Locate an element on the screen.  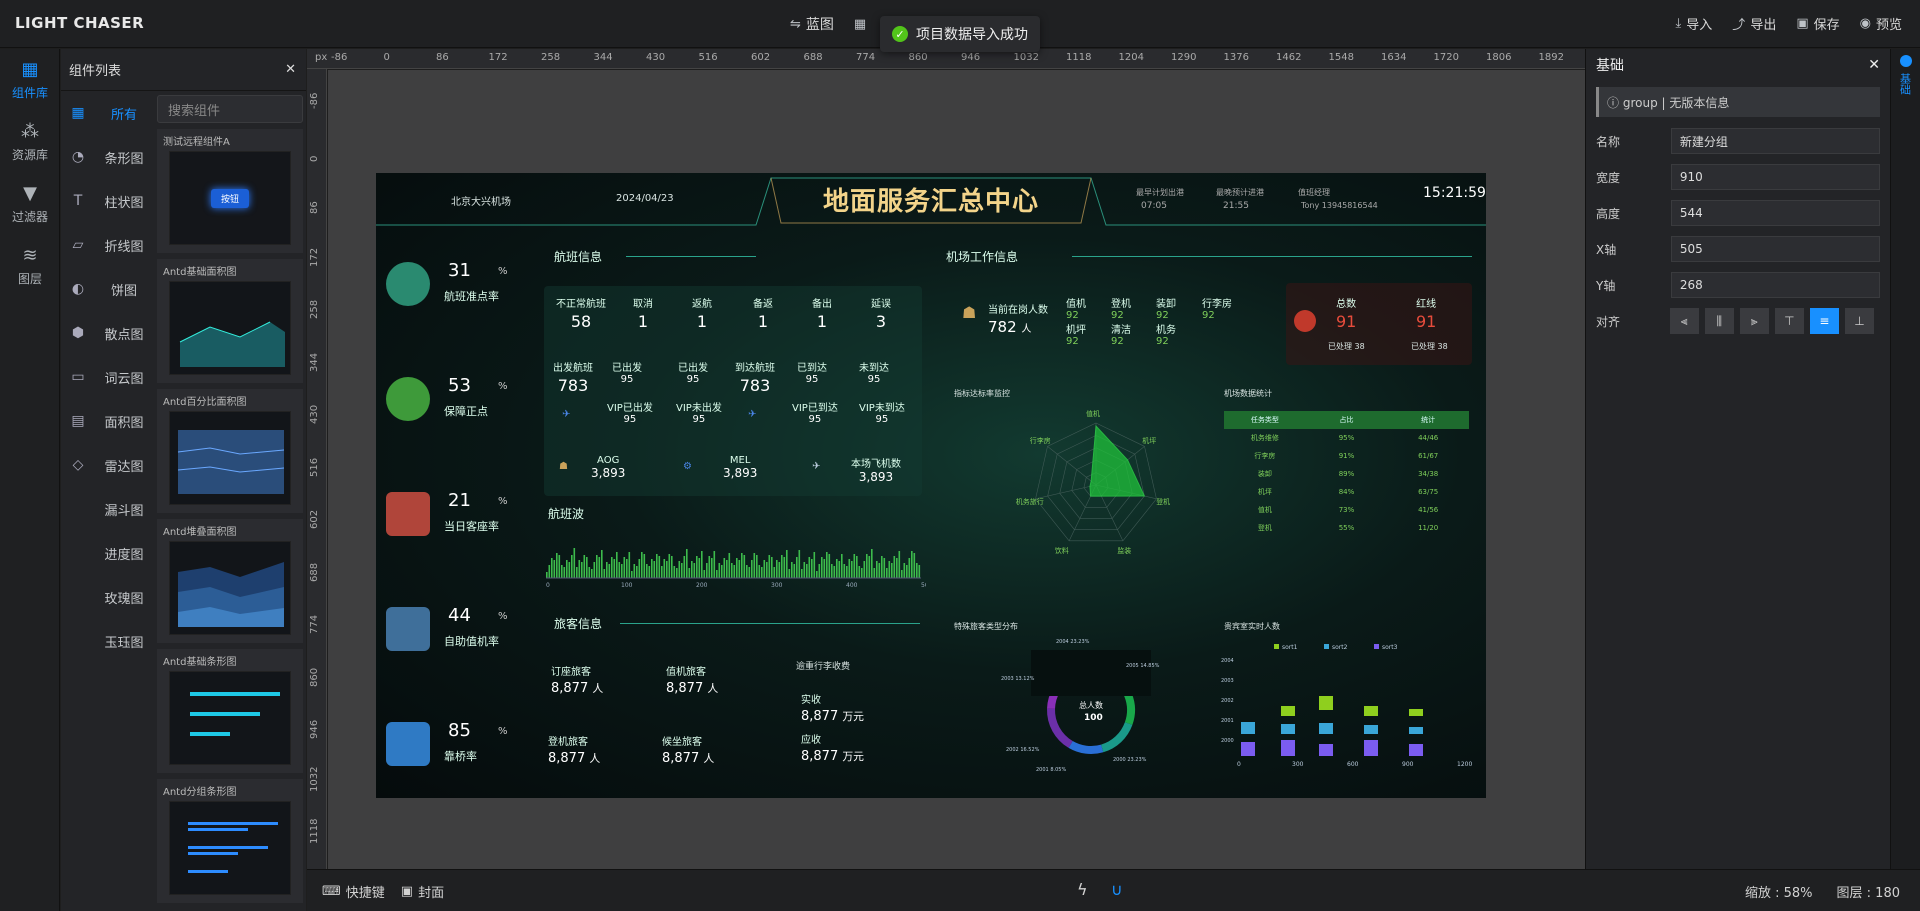
diamond-icon: ◇ is located at coordinates (78, 465).